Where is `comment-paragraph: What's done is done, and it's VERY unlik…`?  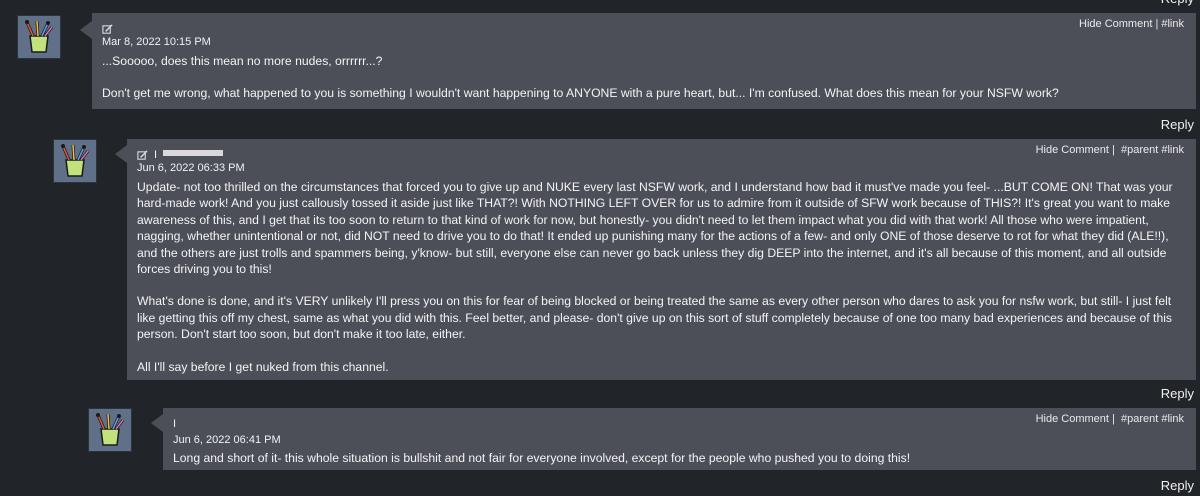
comment-paragraph: What's done is done, and it's VERY unlik… is located at coordinates (655, 318).